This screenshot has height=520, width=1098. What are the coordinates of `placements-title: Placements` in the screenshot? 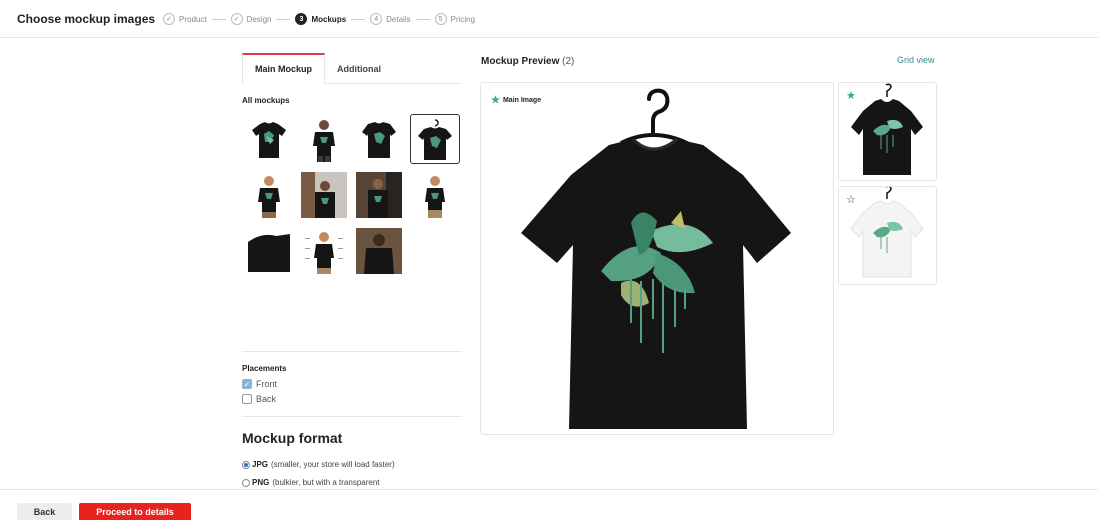 It's located at (264, 368).